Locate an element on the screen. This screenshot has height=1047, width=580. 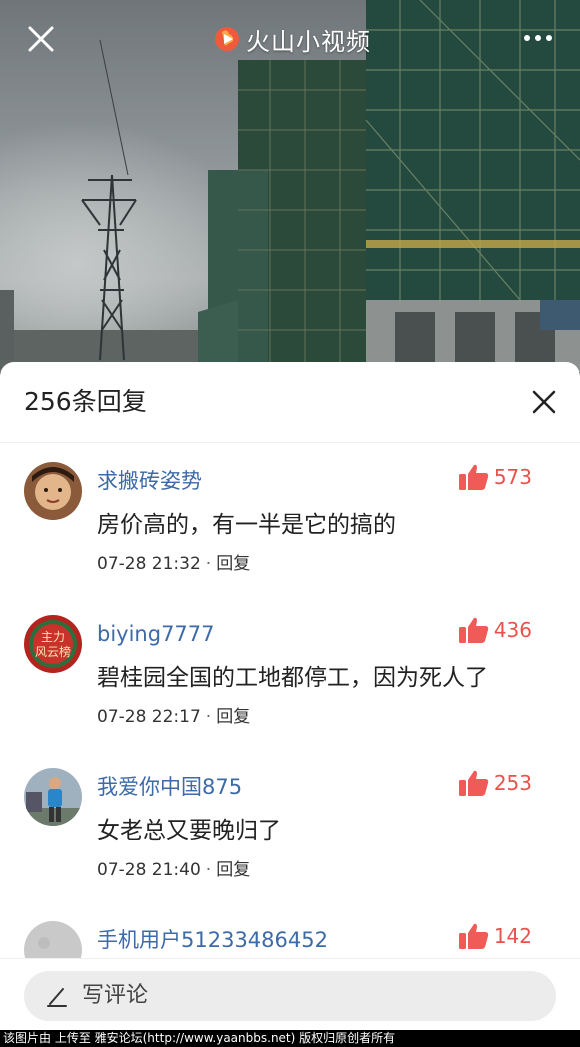
comment-text: 女老总又要晚归了 is located at coordinates (189, 831).